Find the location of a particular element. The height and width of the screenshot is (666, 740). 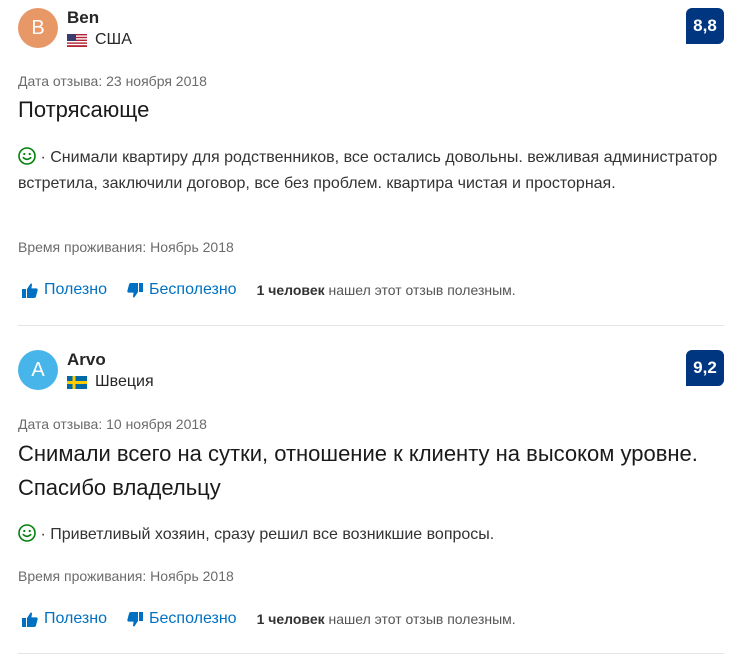

avatar: A is located at coordinates (38, 370).